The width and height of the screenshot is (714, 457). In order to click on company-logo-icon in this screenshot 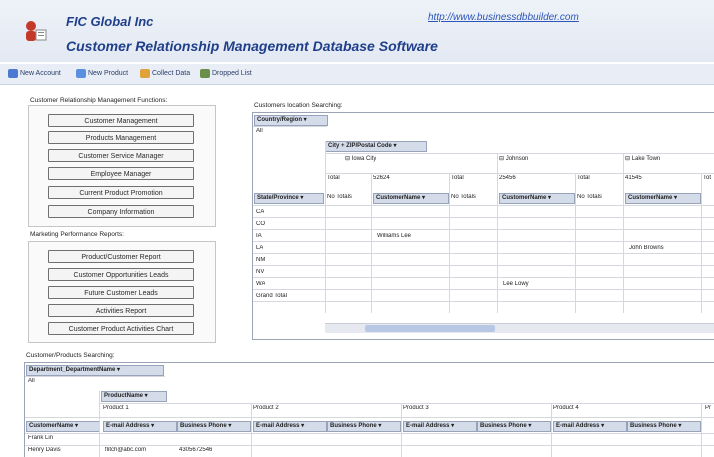, I will do `click(36, 31)`.